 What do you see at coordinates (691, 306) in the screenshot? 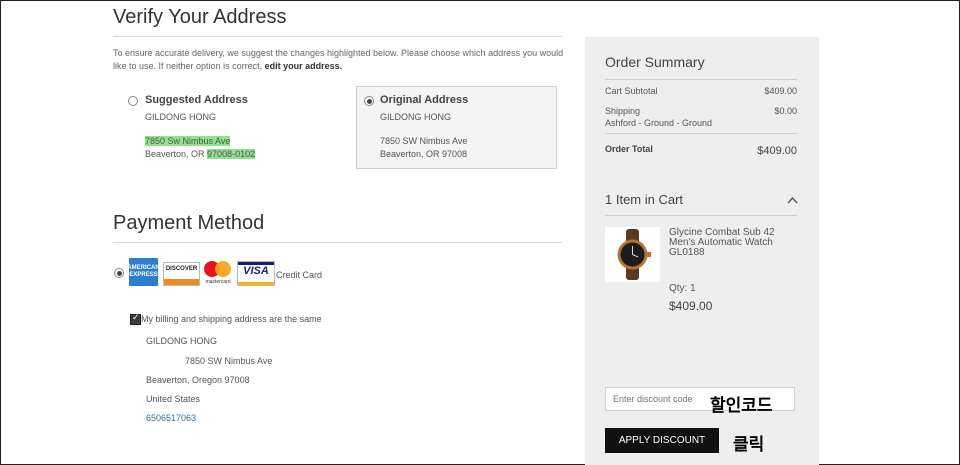
I see `product-price: $409.00` at bounding box center [691, 306].